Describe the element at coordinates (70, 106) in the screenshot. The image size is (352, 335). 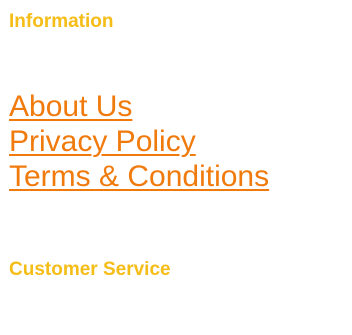
I see `about-us-link: About Us` at that location.